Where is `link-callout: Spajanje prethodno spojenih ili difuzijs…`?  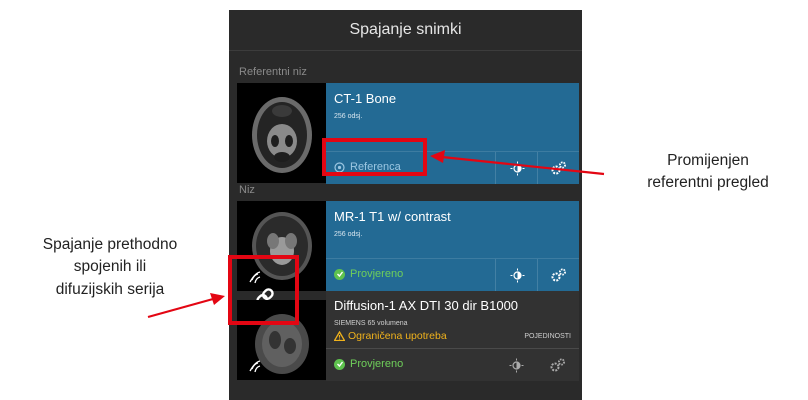
link-callout: Spajanje prethodno spojenih ili difuzijs… is located at coordinates (110, 267).